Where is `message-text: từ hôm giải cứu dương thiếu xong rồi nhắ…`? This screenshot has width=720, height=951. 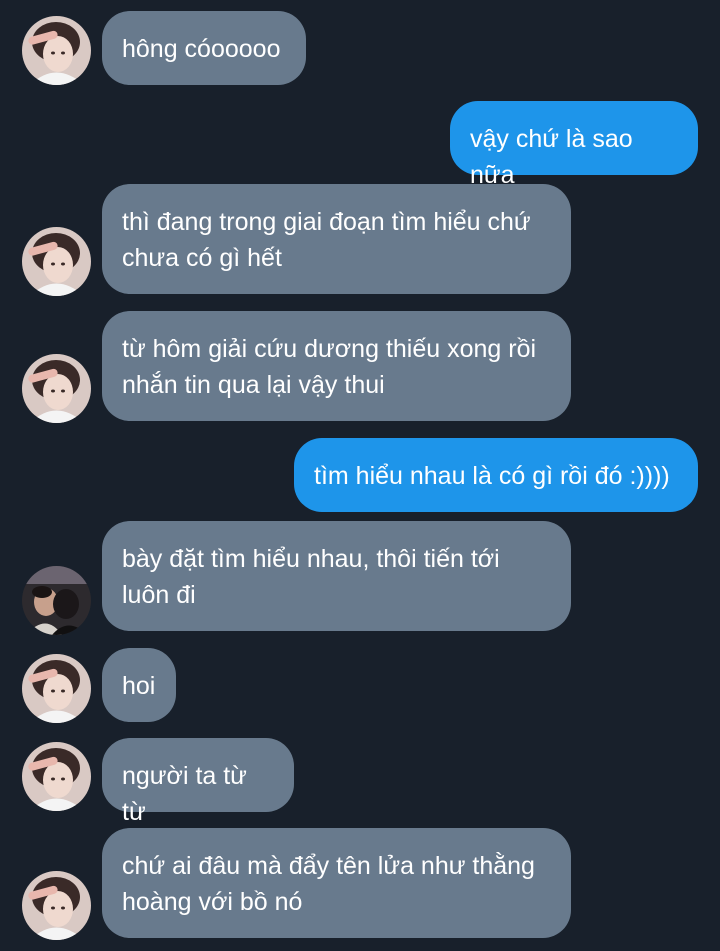 message-text: từ hôm giải cứu dương thiếu xong rồi nhắ… is located at coordinates (329, 367).